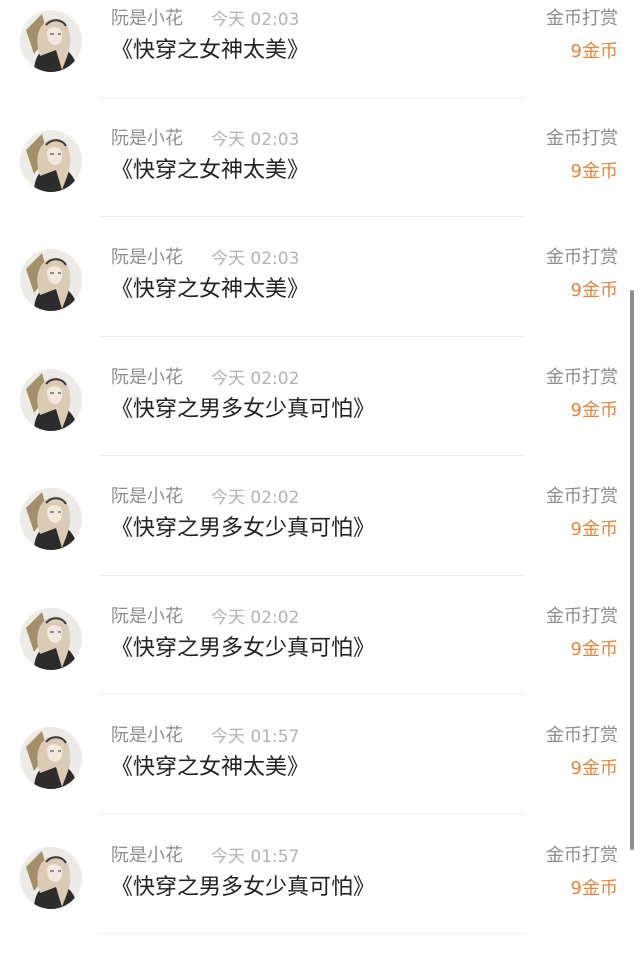  I want to click on vertical-scrollbar, so click(632, 570).